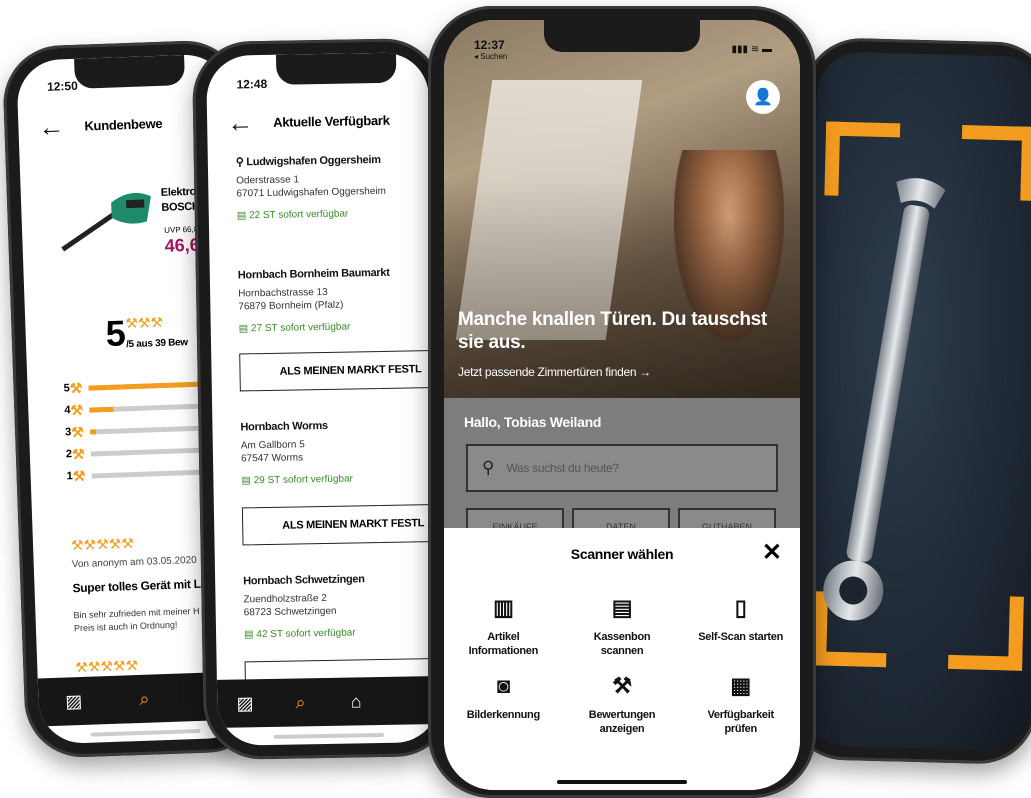 This screenshot has width=1031, height=798. I want to click on battery-icon: ▬, so click(767, 49).